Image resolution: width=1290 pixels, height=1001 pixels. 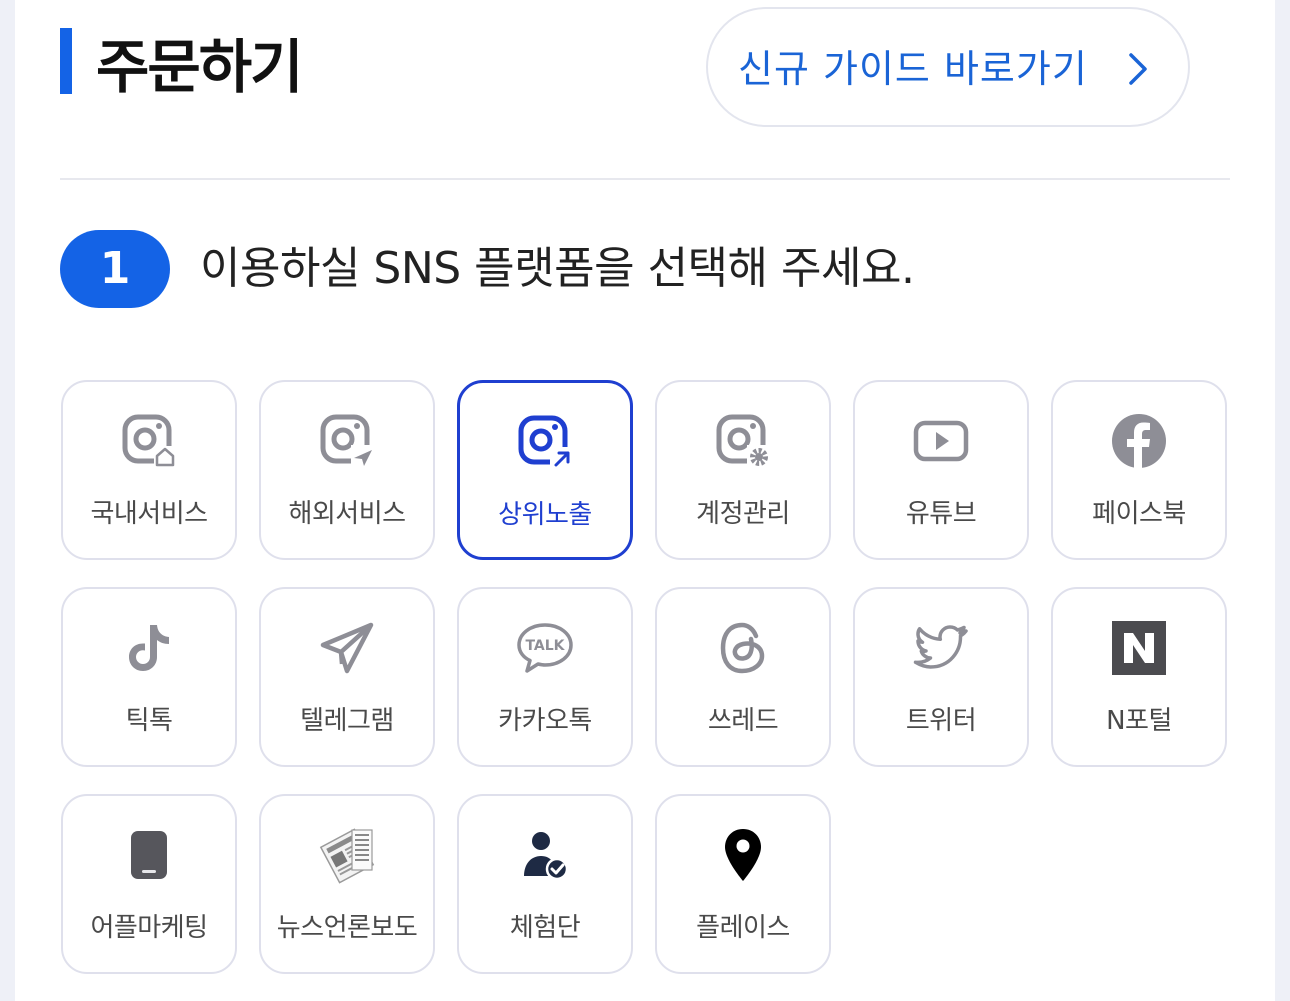 I want to click on section-divider, so click(x=645, y=179).